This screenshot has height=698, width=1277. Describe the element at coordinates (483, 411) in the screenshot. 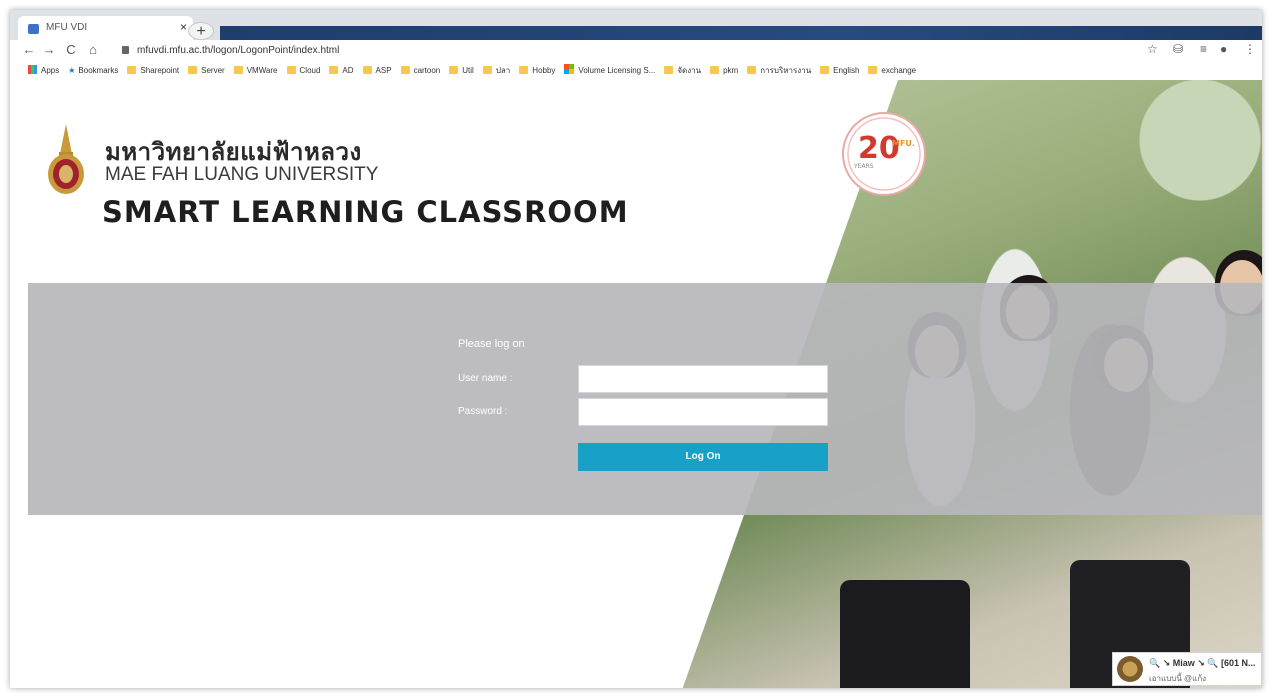

I see `password-label: Password :` at that location.